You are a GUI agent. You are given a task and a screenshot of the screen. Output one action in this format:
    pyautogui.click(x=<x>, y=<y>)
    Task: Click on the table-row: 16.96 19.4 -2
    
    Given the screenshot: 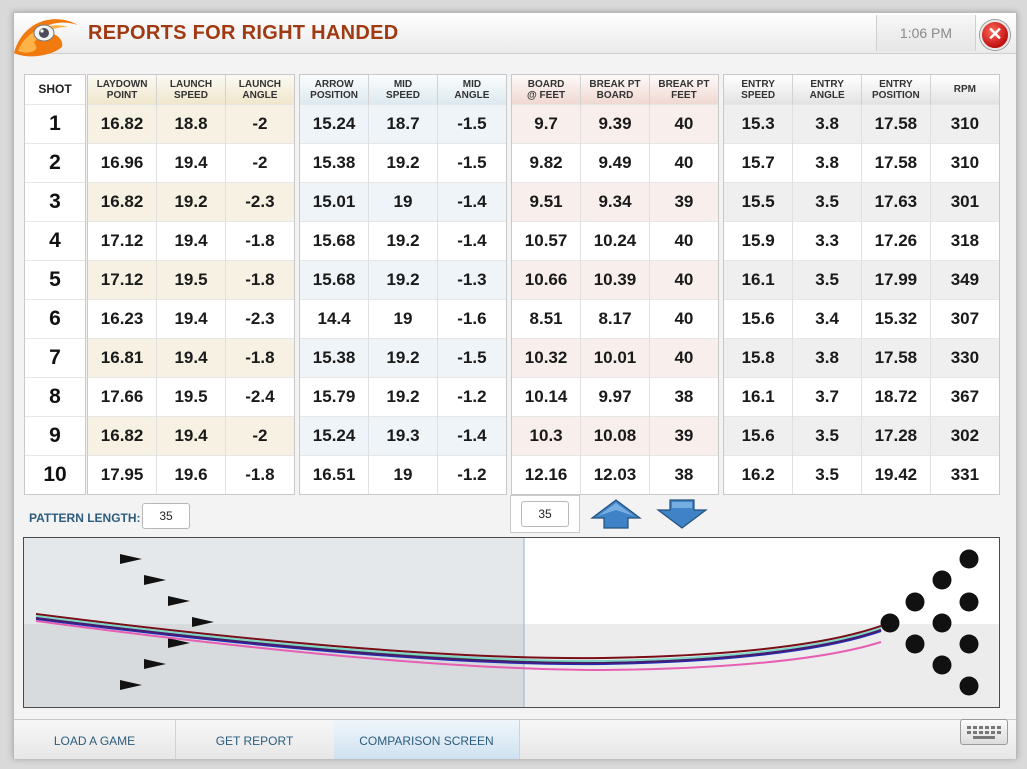 What is the action you would take?
    pyautogui.click(x=191, y=163)
    